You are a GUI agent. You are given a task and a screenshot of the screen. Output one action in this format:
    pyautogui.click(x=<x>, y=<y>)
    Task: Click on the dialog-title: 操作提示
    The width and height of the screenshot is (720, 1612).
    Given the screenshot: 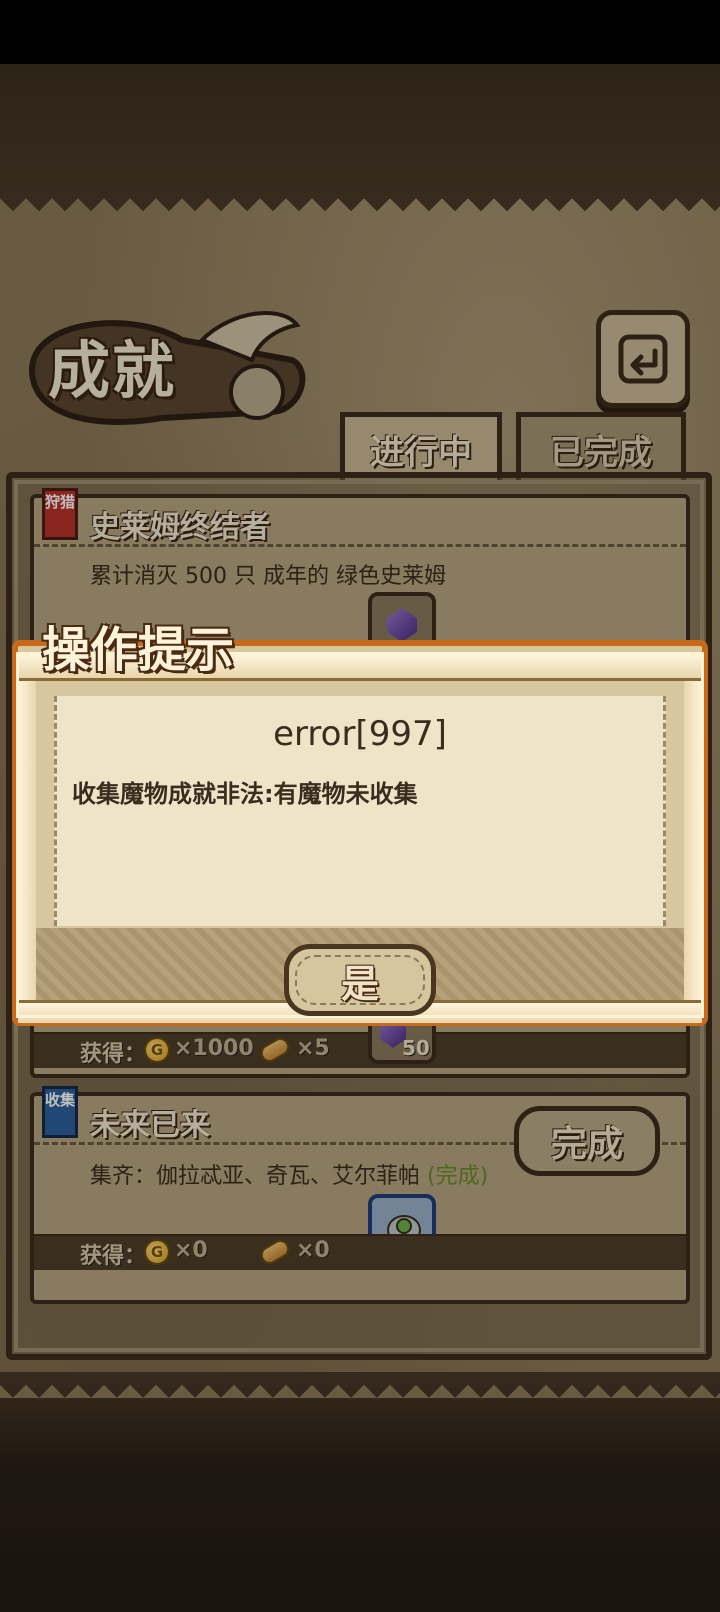 What is the action you would take?
    pyautogui.click(x=138, y=650)
    